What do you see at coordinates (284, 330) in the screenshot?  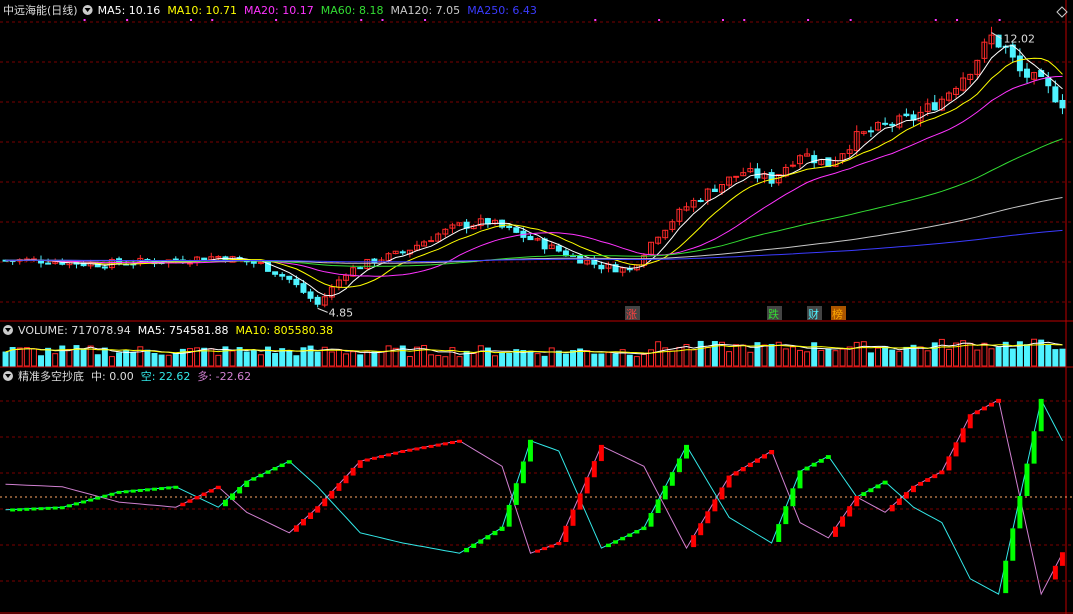 I see `legend-label-2: MA10: 805580.38` at bounding box center [284, 330].